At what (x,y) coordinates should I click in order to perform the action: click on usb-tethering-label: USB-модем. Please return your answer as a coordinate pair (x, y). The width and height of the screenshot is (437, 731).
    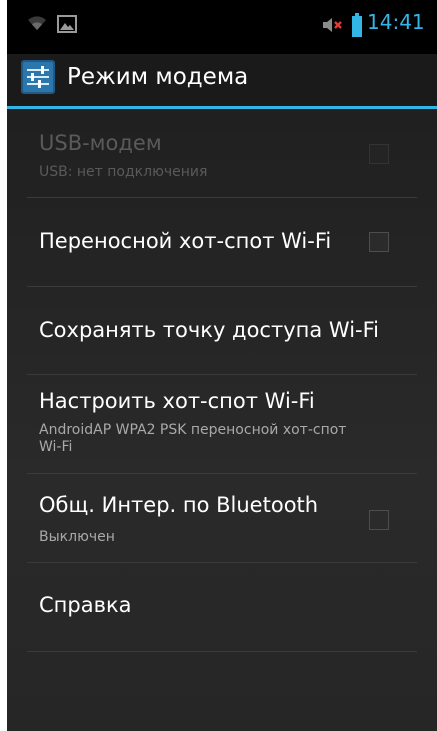
    Looking at the image, I should click on (100, 143).